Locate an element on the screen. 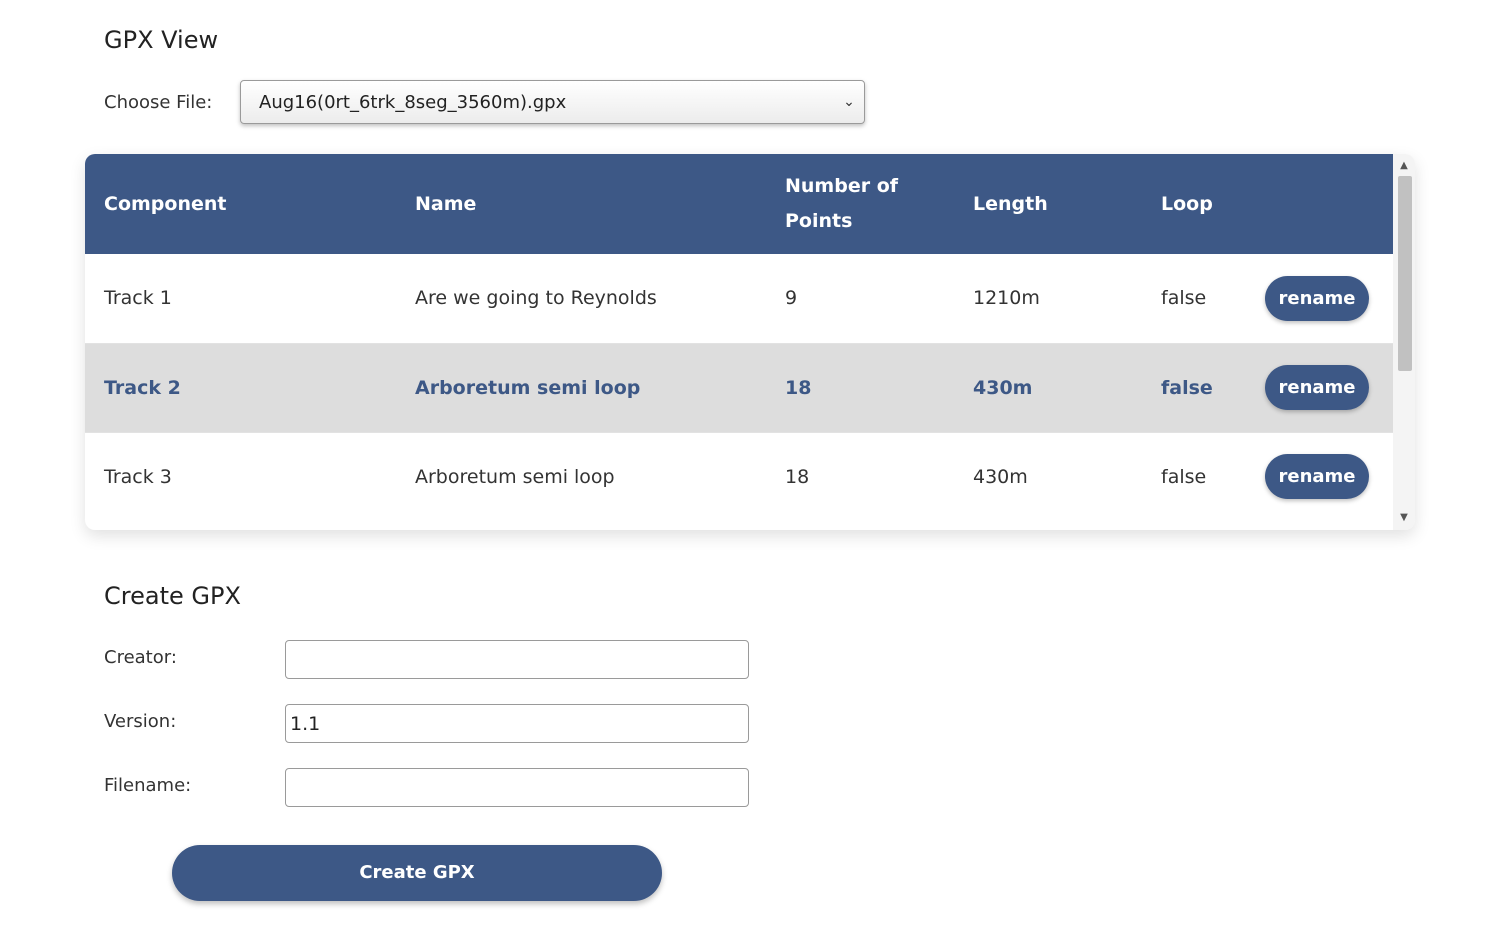 This screenshot has height=932, width=1499. cell-name: Are we going to Reynolds is located at coordinates (536, 298).